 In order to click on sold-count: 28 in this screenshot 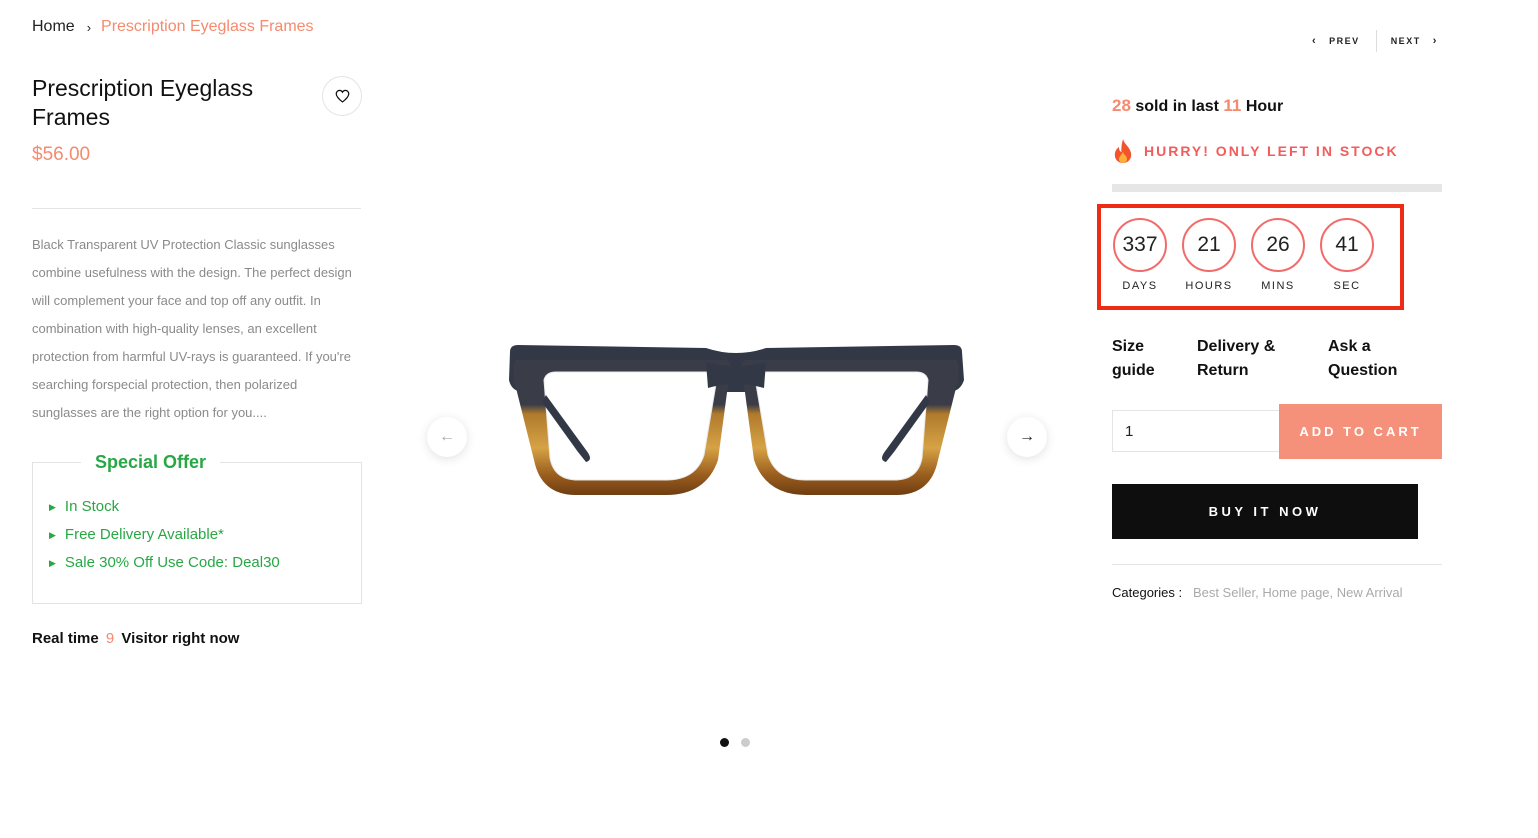, I will do `click(1121, 105)`.